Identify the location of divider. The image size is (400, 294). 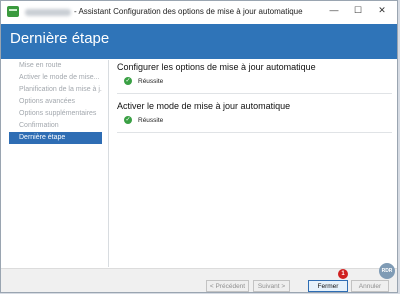
(108, 163).